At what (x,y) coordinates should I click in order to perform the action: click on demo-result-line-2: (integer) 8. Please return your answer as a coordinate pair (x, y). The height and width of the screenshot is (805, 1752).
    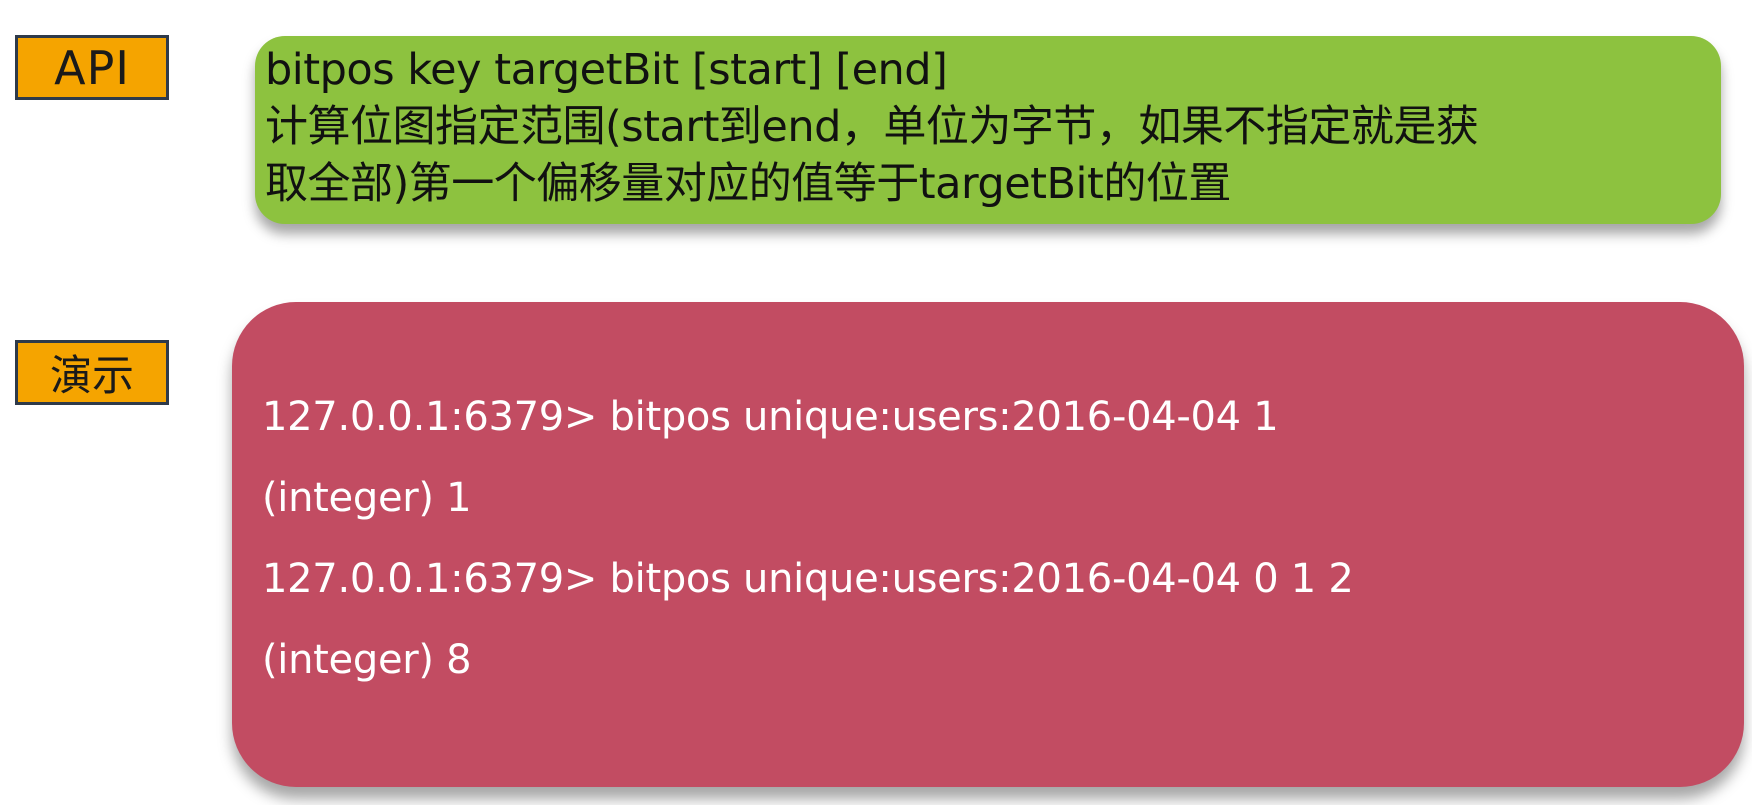
    Looking at the image, I should click on (367, 660).